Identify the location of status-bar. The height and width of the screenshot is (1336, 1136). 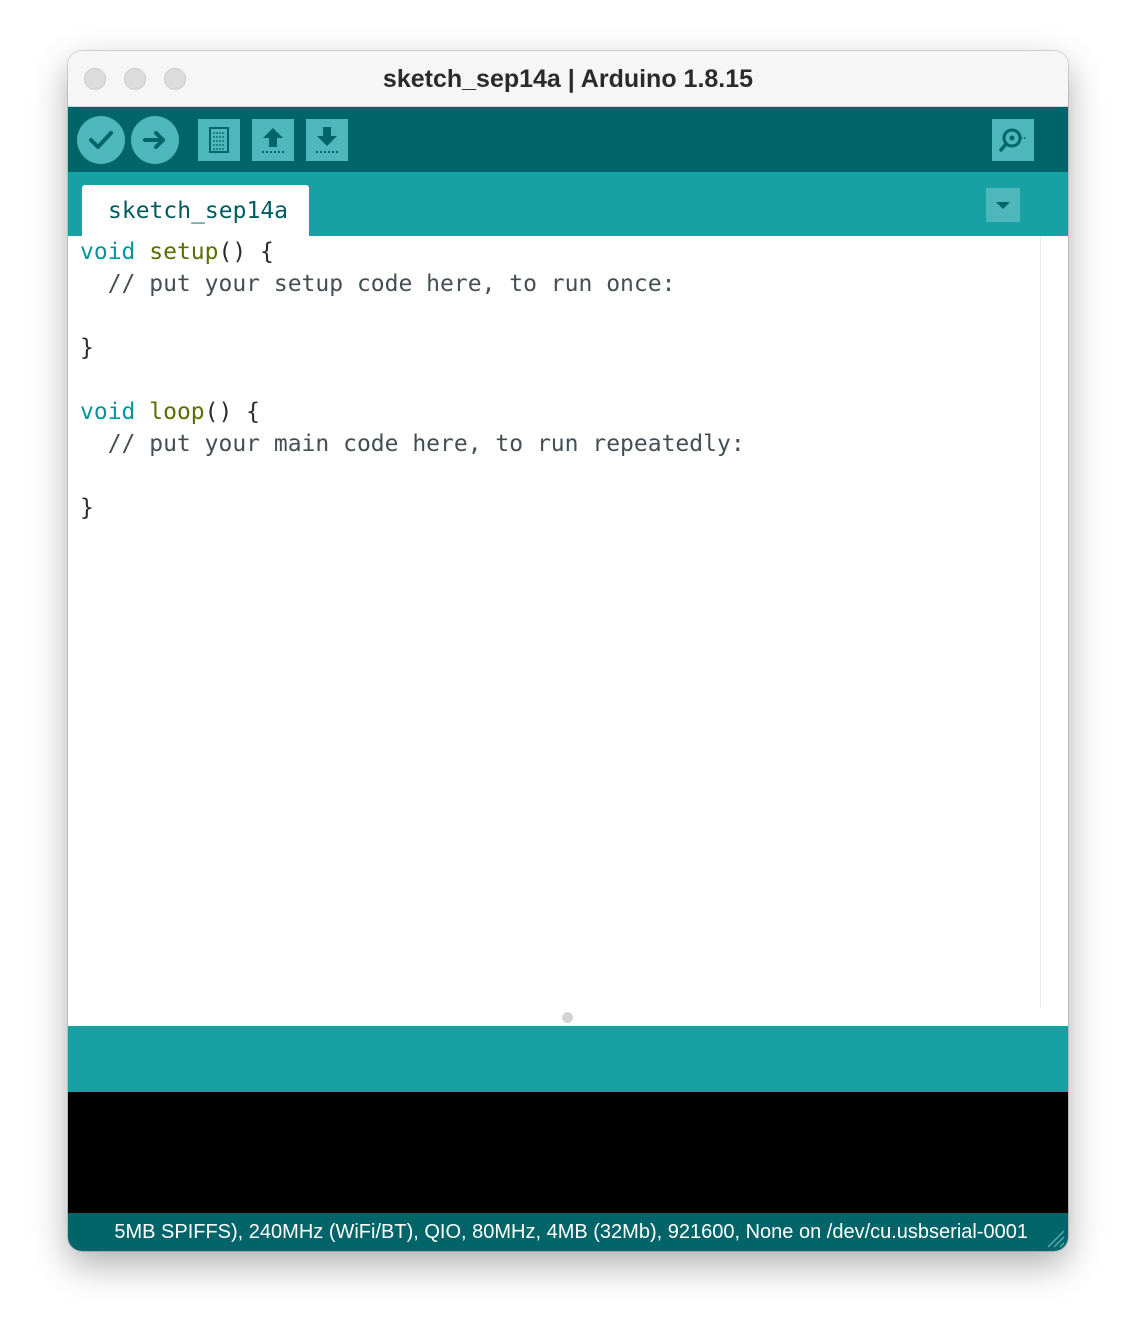
(568, 1059).